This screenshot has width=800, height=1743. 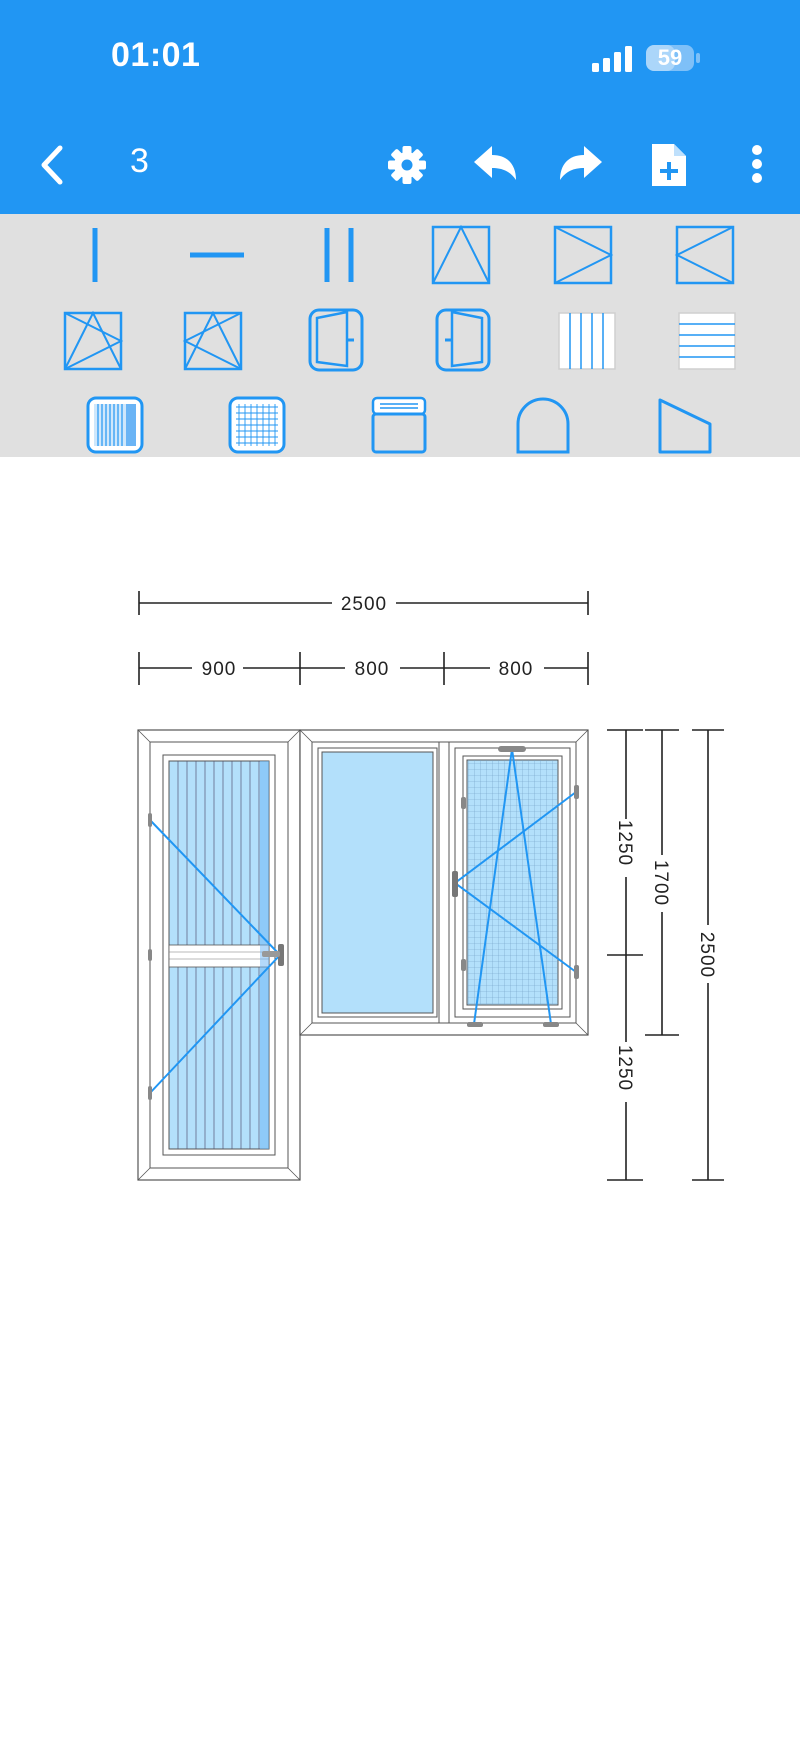 I want to click on right-hung-sash-tool, so click(x=705, y=255).